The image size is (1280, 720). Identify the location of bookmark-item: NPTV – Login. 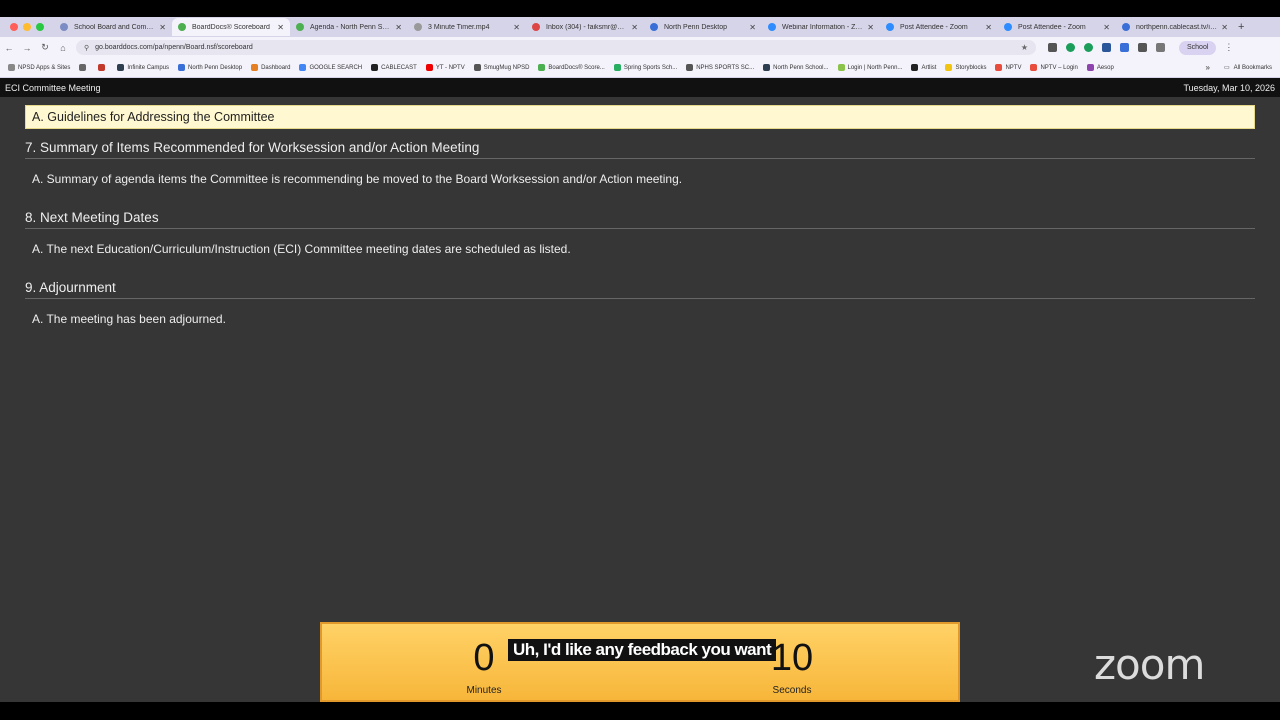
(1054, 67).